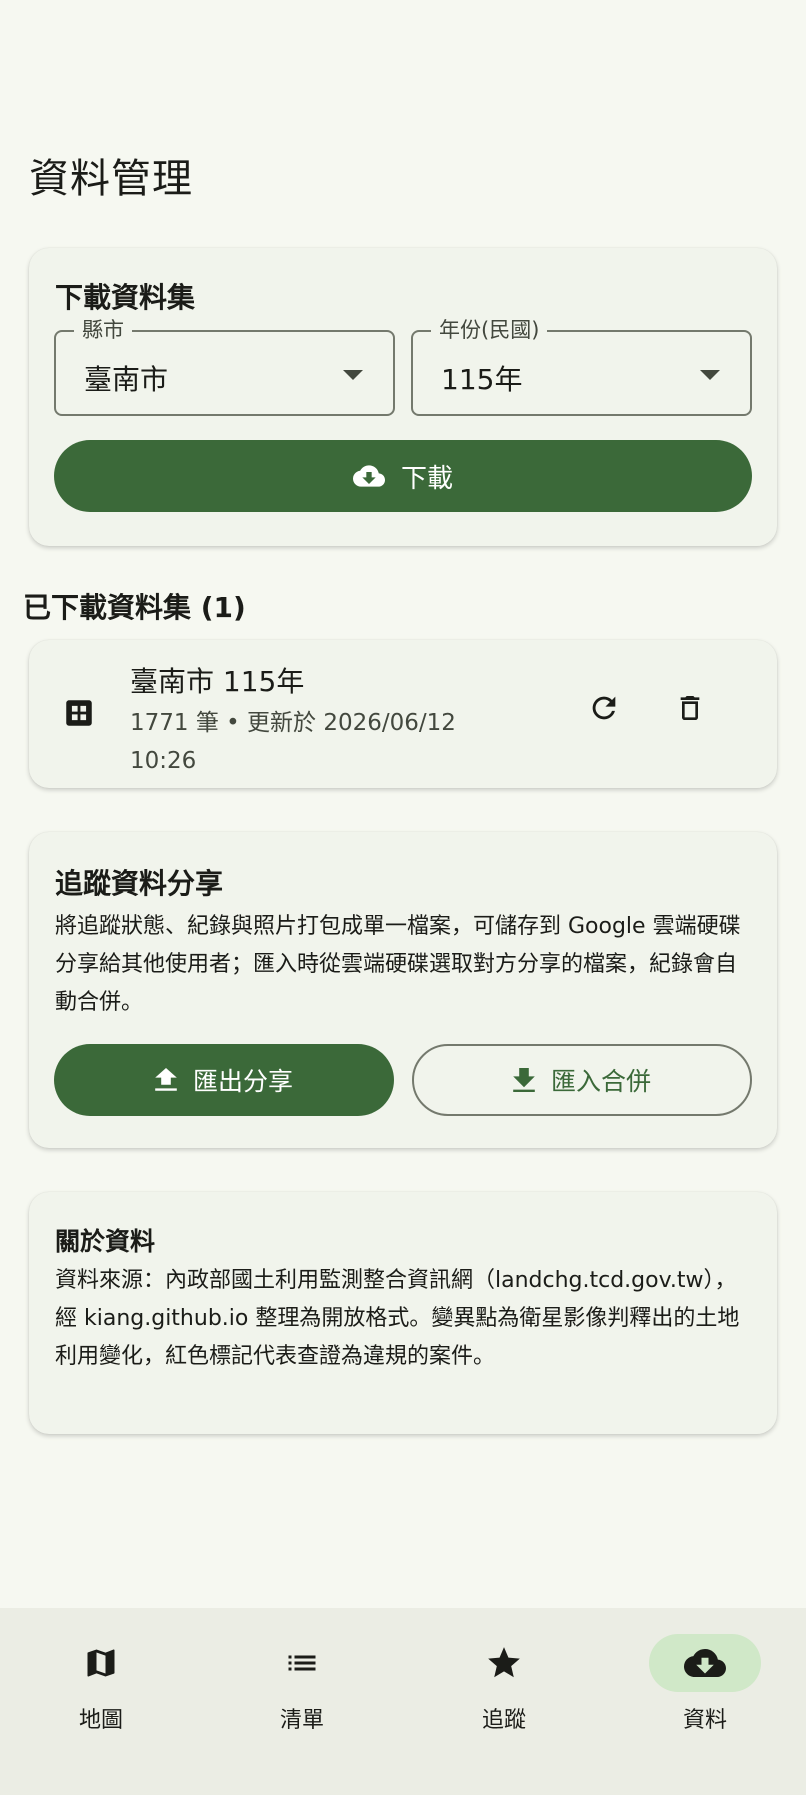 The image size is (806, 1795). What do you see at coordinates (482, 379) in the screenshot?
I see `year-dropdown-value: 115年` at bounding box center [482, 379].